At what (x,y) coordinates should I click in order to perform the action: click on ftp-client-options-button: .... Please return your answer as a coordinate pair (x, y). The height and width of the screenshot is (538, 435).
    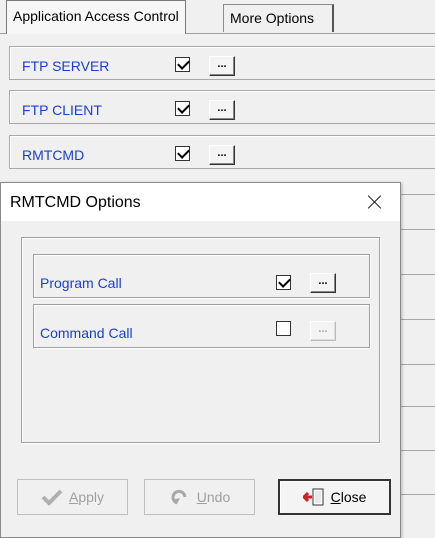
    Looking at the image, I should click on (222, 110).